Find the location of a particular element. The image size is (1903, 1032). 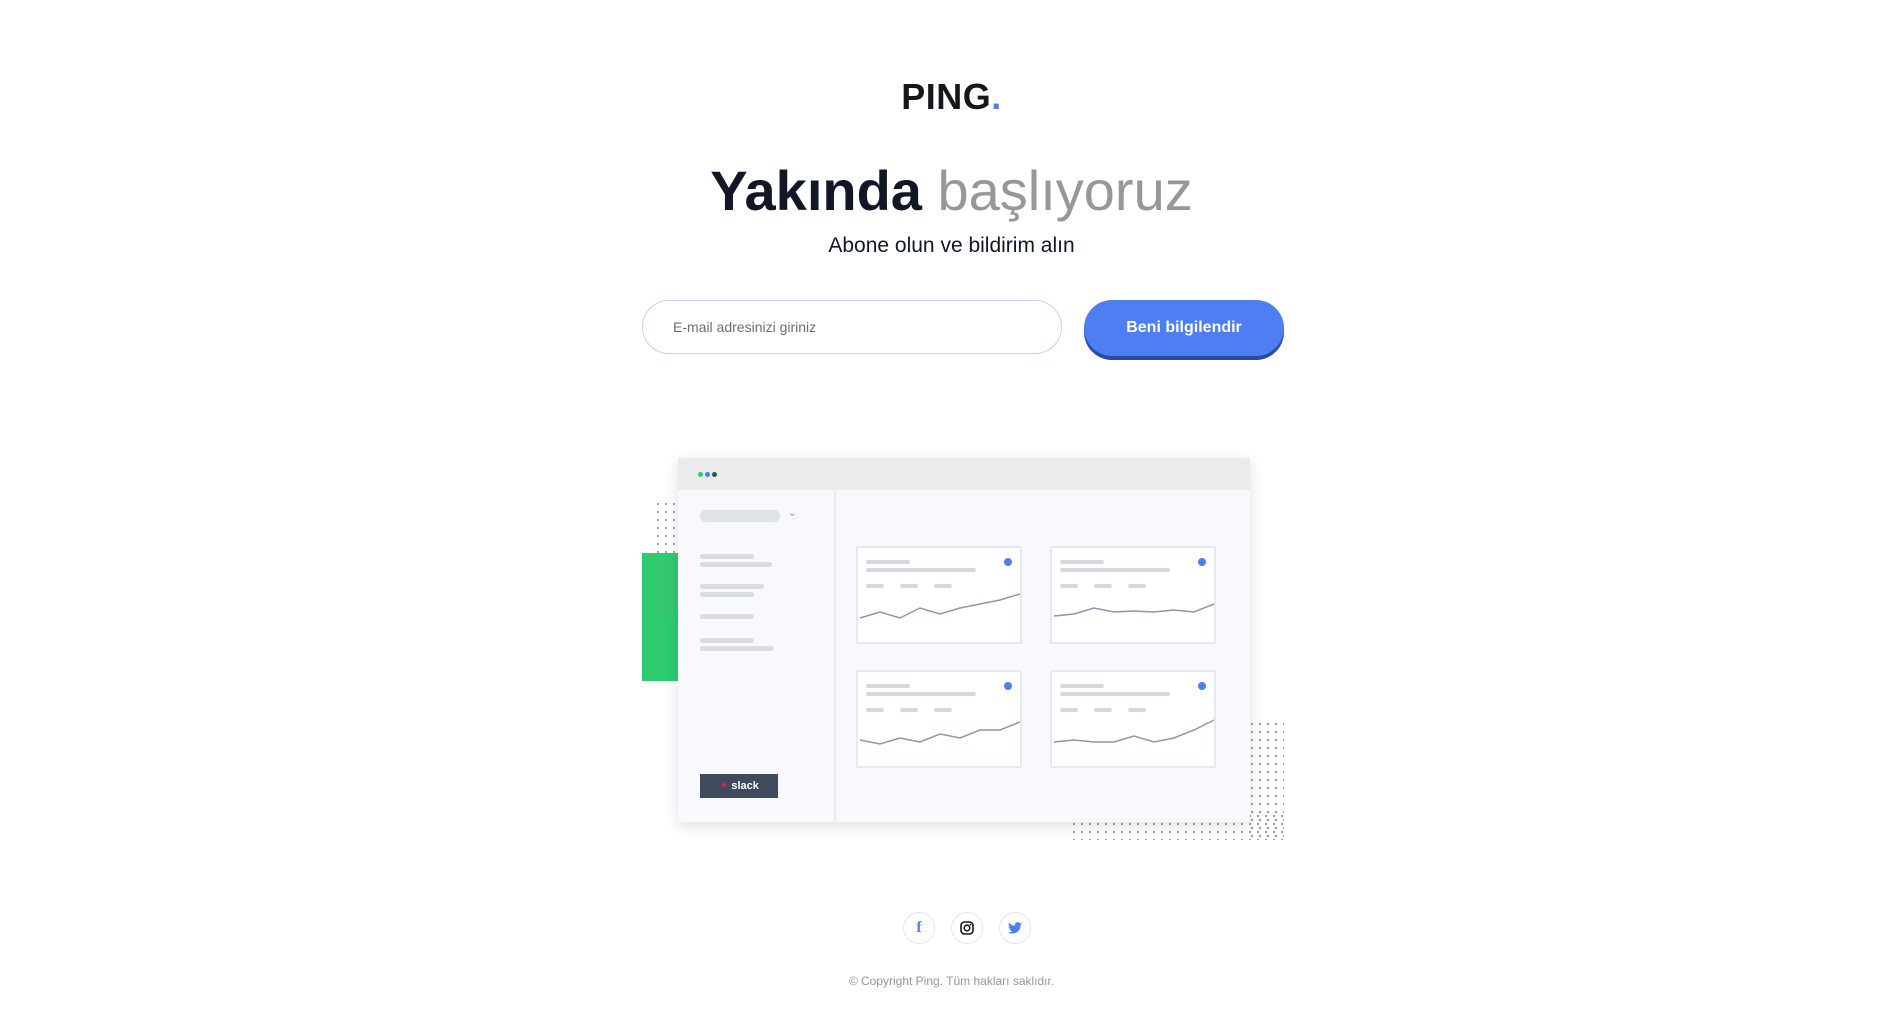

window-titlebar is located at coordinates (964, 474).